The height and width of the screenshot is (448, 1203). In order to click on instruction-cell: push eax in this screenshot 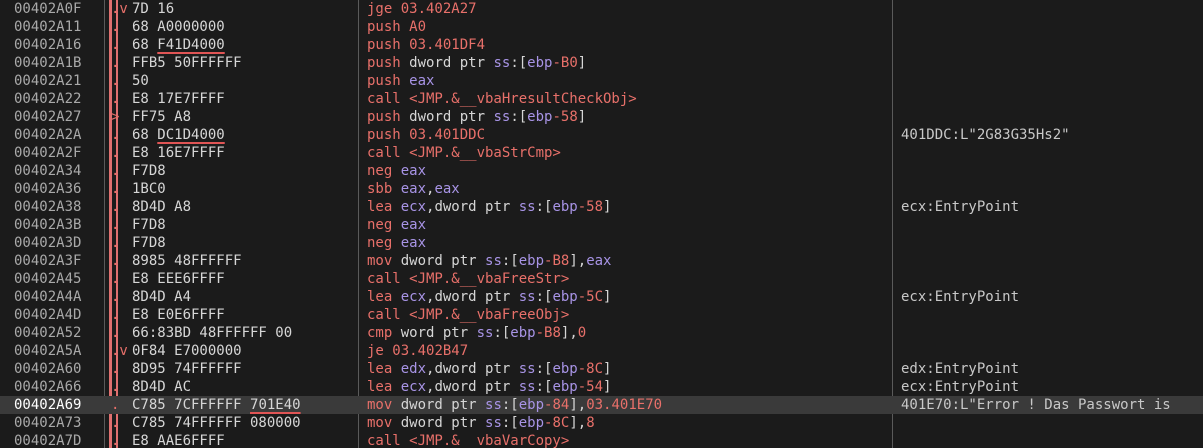, I will do `click(629, 81)`.